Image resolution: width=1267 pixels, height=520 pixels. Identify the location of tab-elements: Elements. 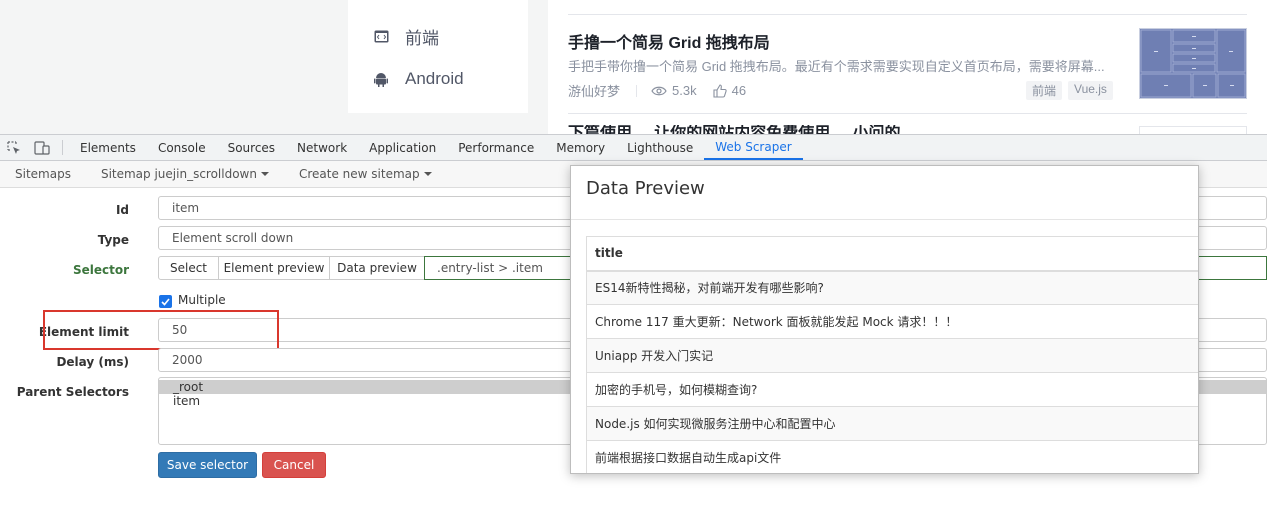
(108, 147).